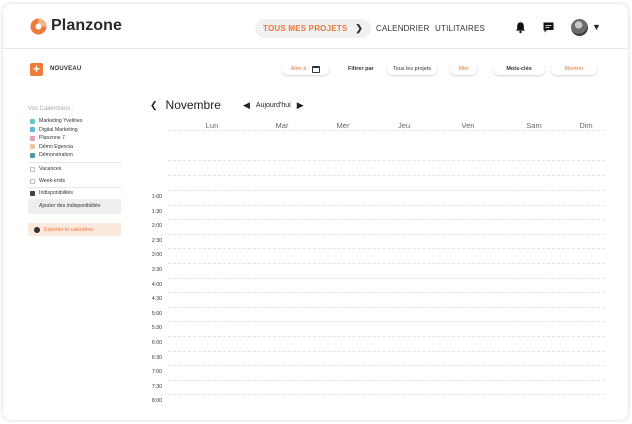  I want to click on hour-label: 6:00, so click(156, 343).